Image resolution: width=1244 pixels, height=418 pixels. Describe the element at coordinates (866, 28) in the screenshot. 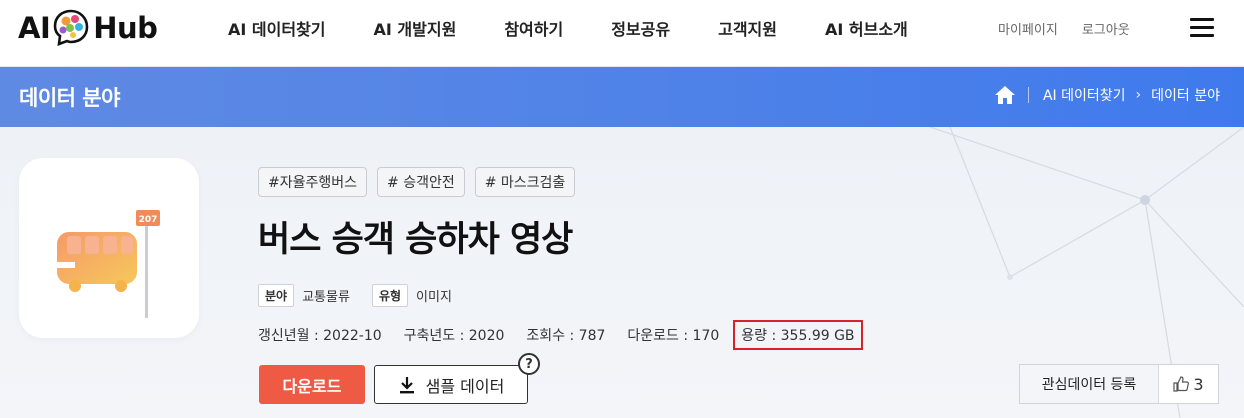

I see `nav-item-aihub-intro: AI 허브소개` at that location.